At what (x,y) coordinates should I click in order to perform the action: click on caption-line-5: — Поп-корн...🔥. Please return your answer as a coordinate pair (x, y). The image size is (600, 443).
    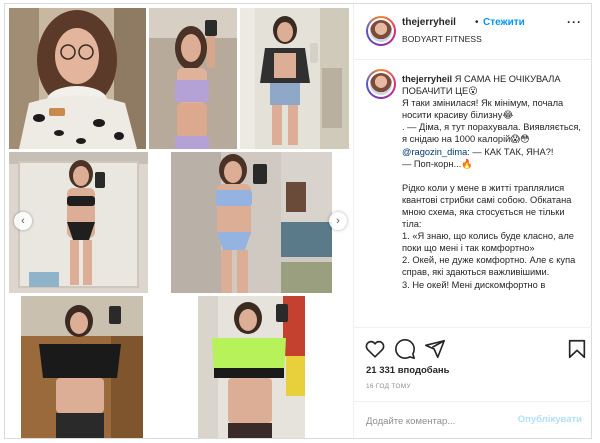
    Looking at the image, I should click on (437, 163).